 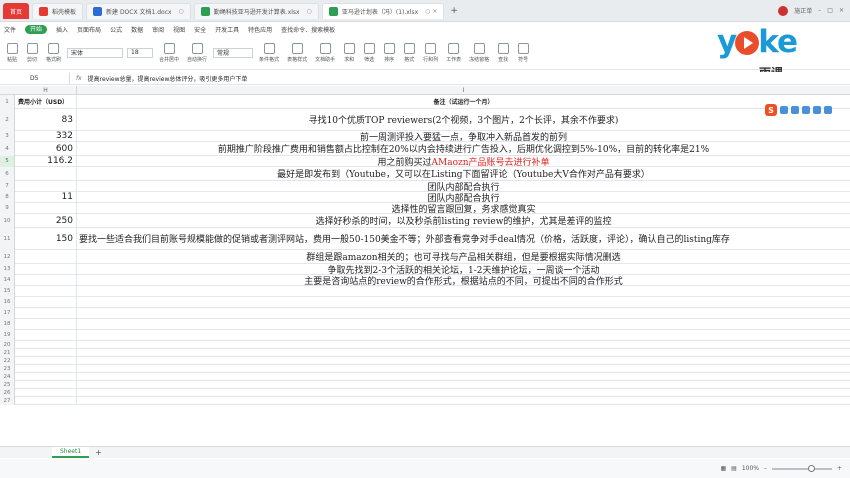 I want to click on cell-note: 主要是咨询站点的review的合作形式，根据站点的不同，可提出不同的合作形式, so click(x=463, y=281).